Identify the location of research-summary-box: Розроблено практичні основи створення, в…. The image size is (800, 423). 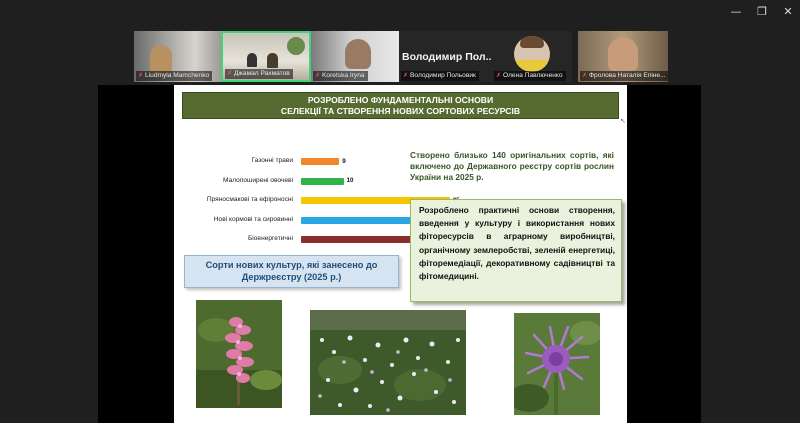
(516, 250).